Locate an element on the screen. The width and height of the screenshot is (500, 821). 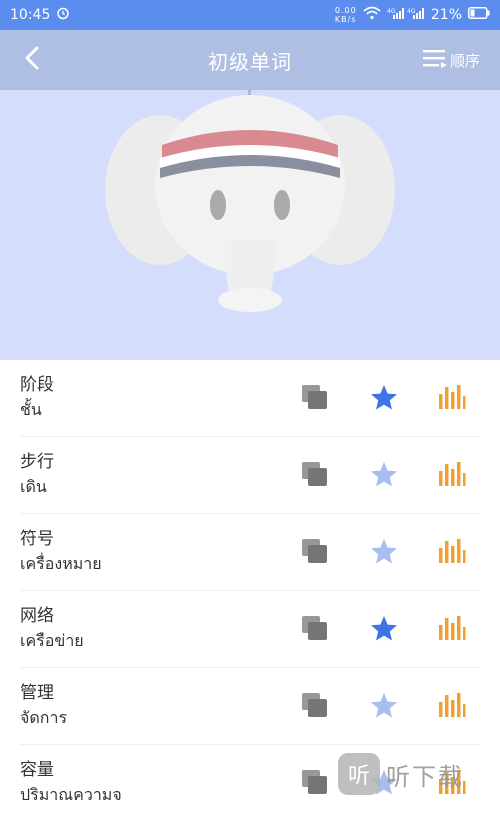
page-title: 初级单词 is located at coordinates (250, 61).